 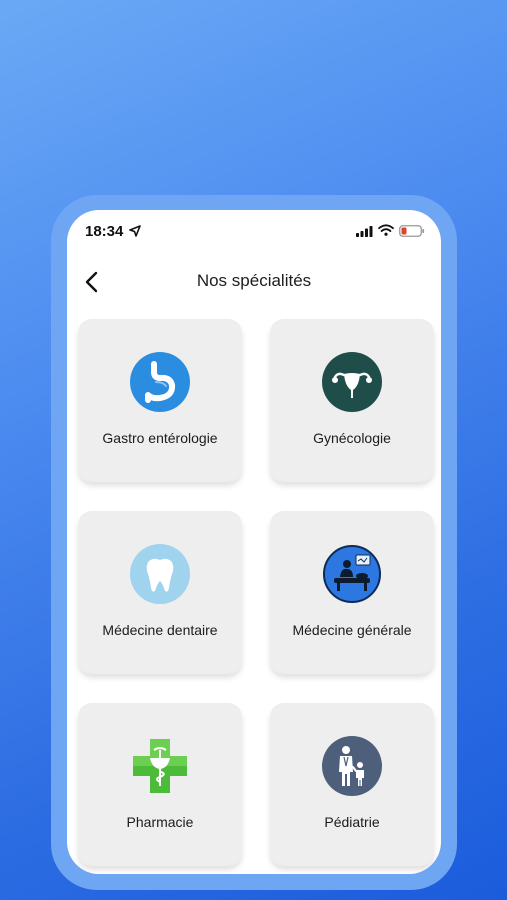 What do you see at coordinates (135, 231) in the screenshot?
I see `location-arrow-icon` at bounding box center [135, 231].